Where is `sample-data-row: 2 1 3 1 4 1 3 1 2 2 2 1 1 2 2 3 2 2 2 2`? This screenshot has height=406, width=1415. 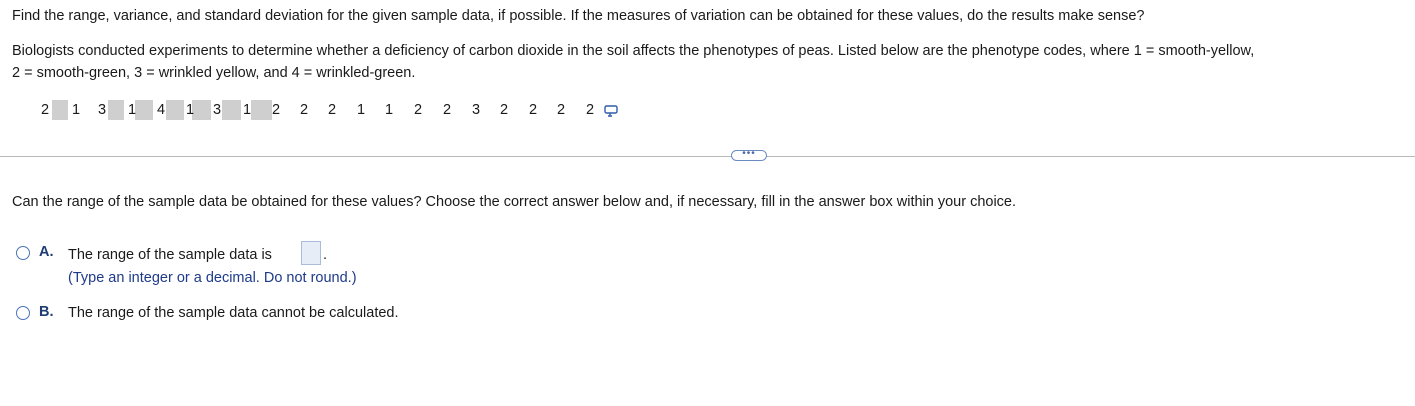
sample-data-row: 2 1 3 1 4 1 3 1 2 2 2 1 1 2 2 3 2 2 2 2 is located at coordinates (350, 110).